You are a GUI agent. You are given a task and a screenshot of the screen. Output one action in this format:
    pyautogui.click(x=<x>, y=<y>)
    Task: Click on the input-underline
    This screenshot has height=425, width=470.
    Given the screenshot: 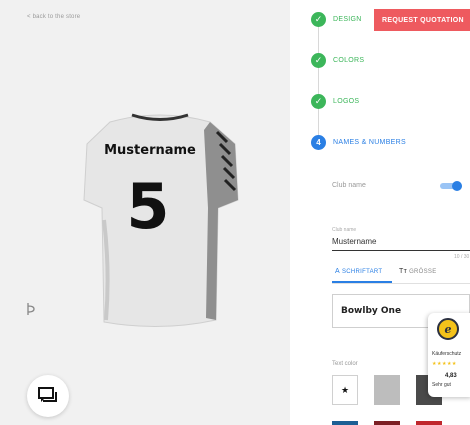 What is the action you would take?
    pyautogui.click(x=401, y=250)
    